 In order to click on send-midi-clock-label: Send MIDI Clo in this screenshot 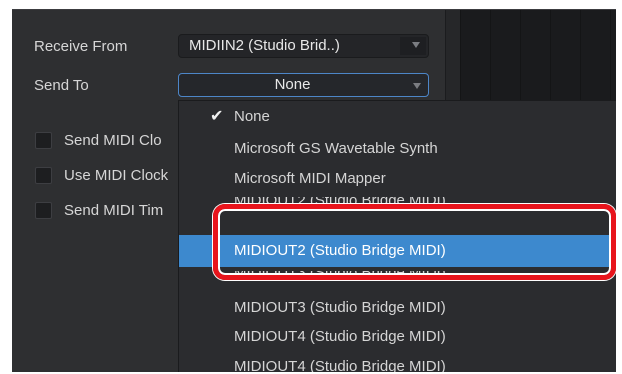, I will do `click(113, 140)`.